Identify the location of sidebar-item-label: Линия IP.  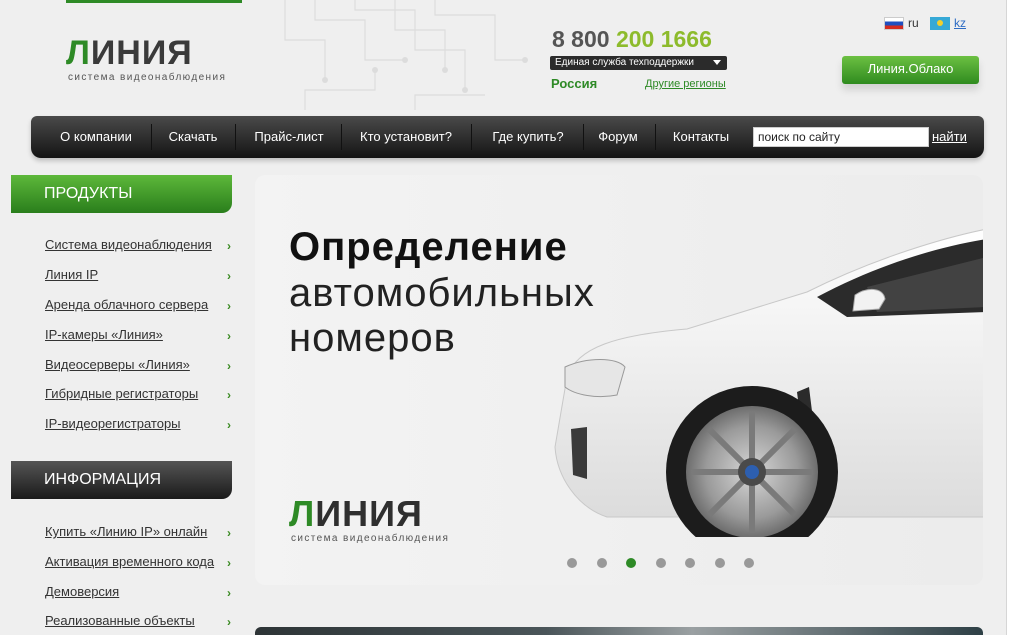
(72, 274).